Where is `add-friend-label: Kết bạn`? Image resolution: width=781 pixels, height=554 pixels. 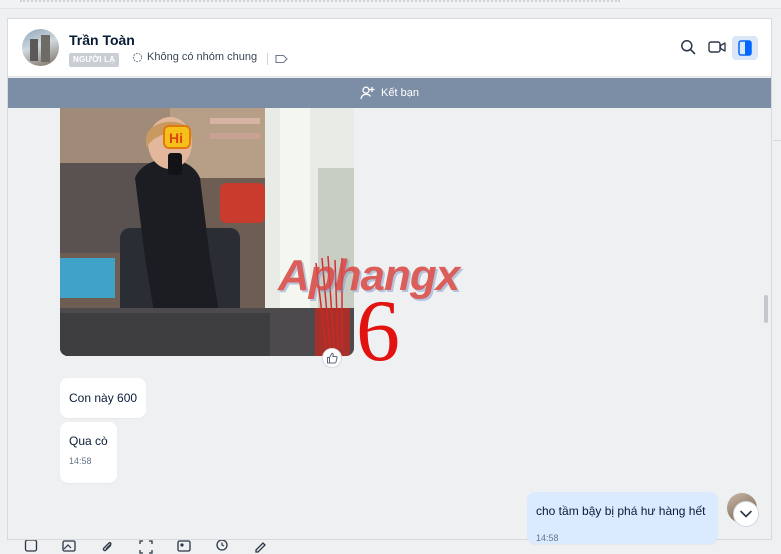 add-friend-label: Kết bạn is located at coordinates (400, 93).